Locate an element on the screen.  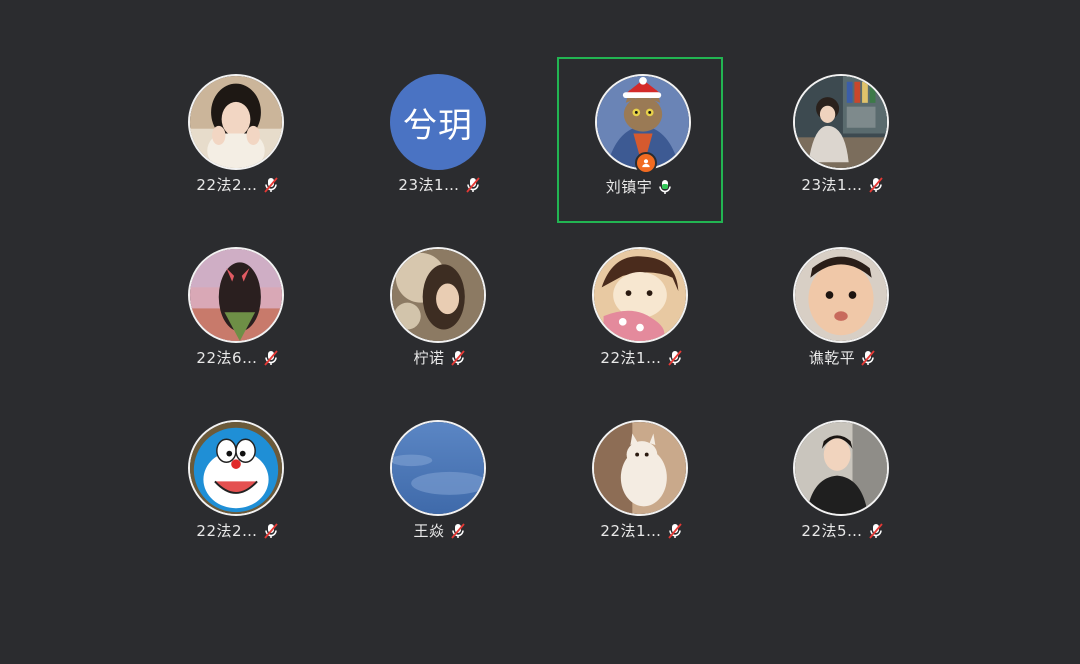
participant-tile: 柠诺 is located at coordinates (440, 318).